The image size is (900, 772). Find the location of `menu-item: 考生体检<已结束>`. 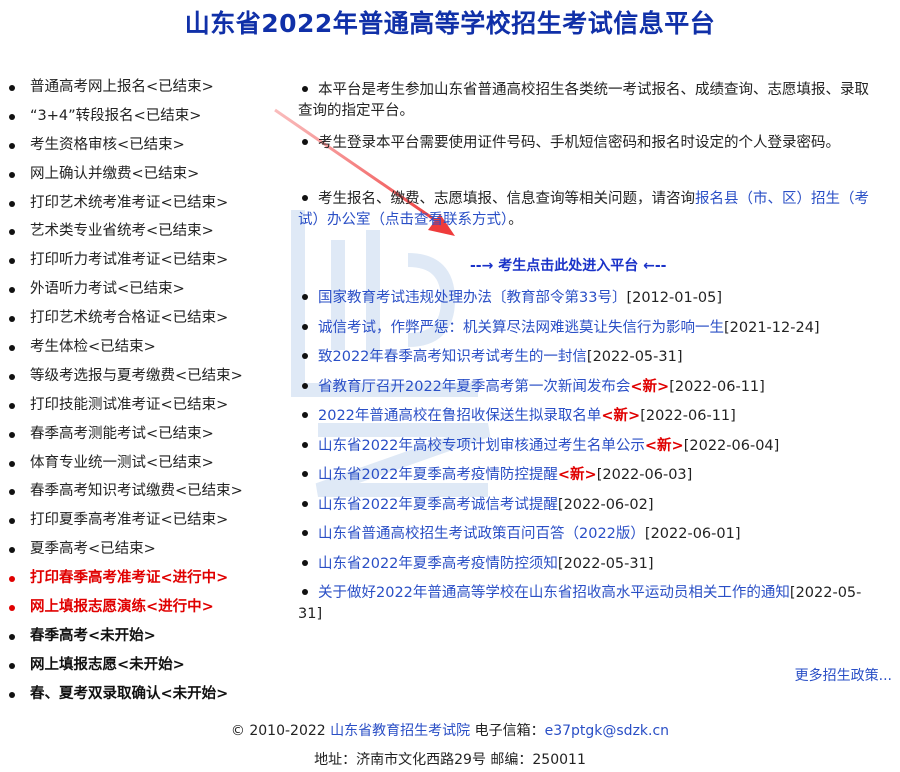

menu-item: 考生体检<已结束> is located at coordinates (125, 347).